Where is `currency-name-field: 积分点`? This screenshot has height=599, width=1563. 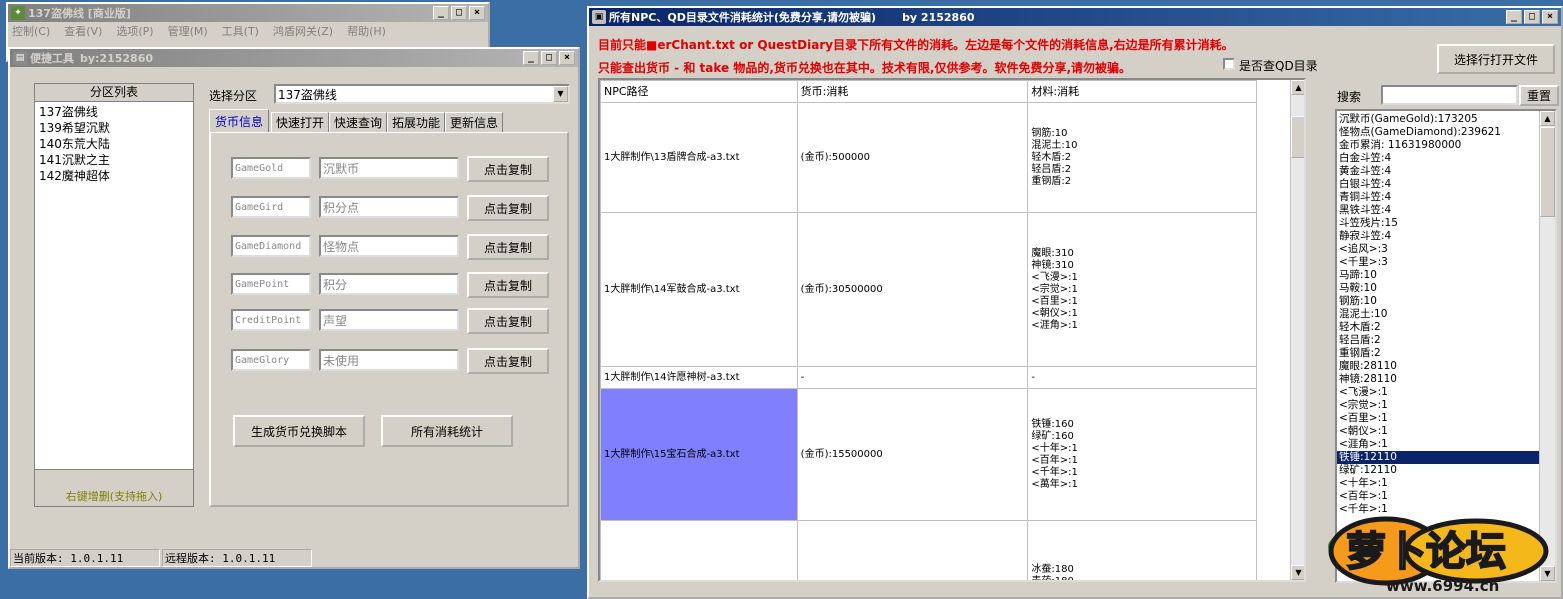 currency-name-field: 积分点 is located at coordinates (389, 207).